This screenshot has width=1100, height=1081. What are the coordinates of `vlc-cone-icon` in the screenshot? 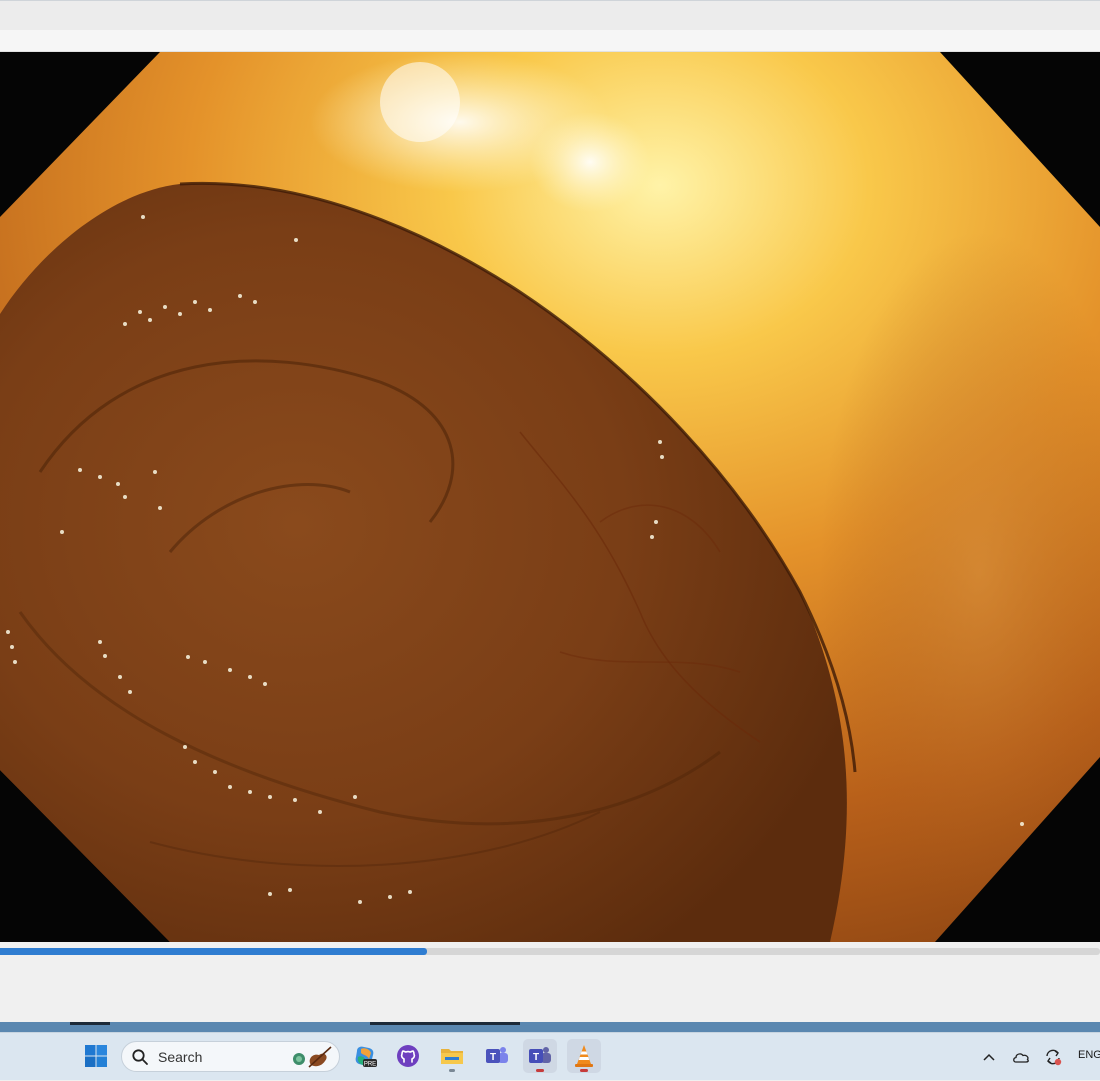 It's located at (584, 1056).